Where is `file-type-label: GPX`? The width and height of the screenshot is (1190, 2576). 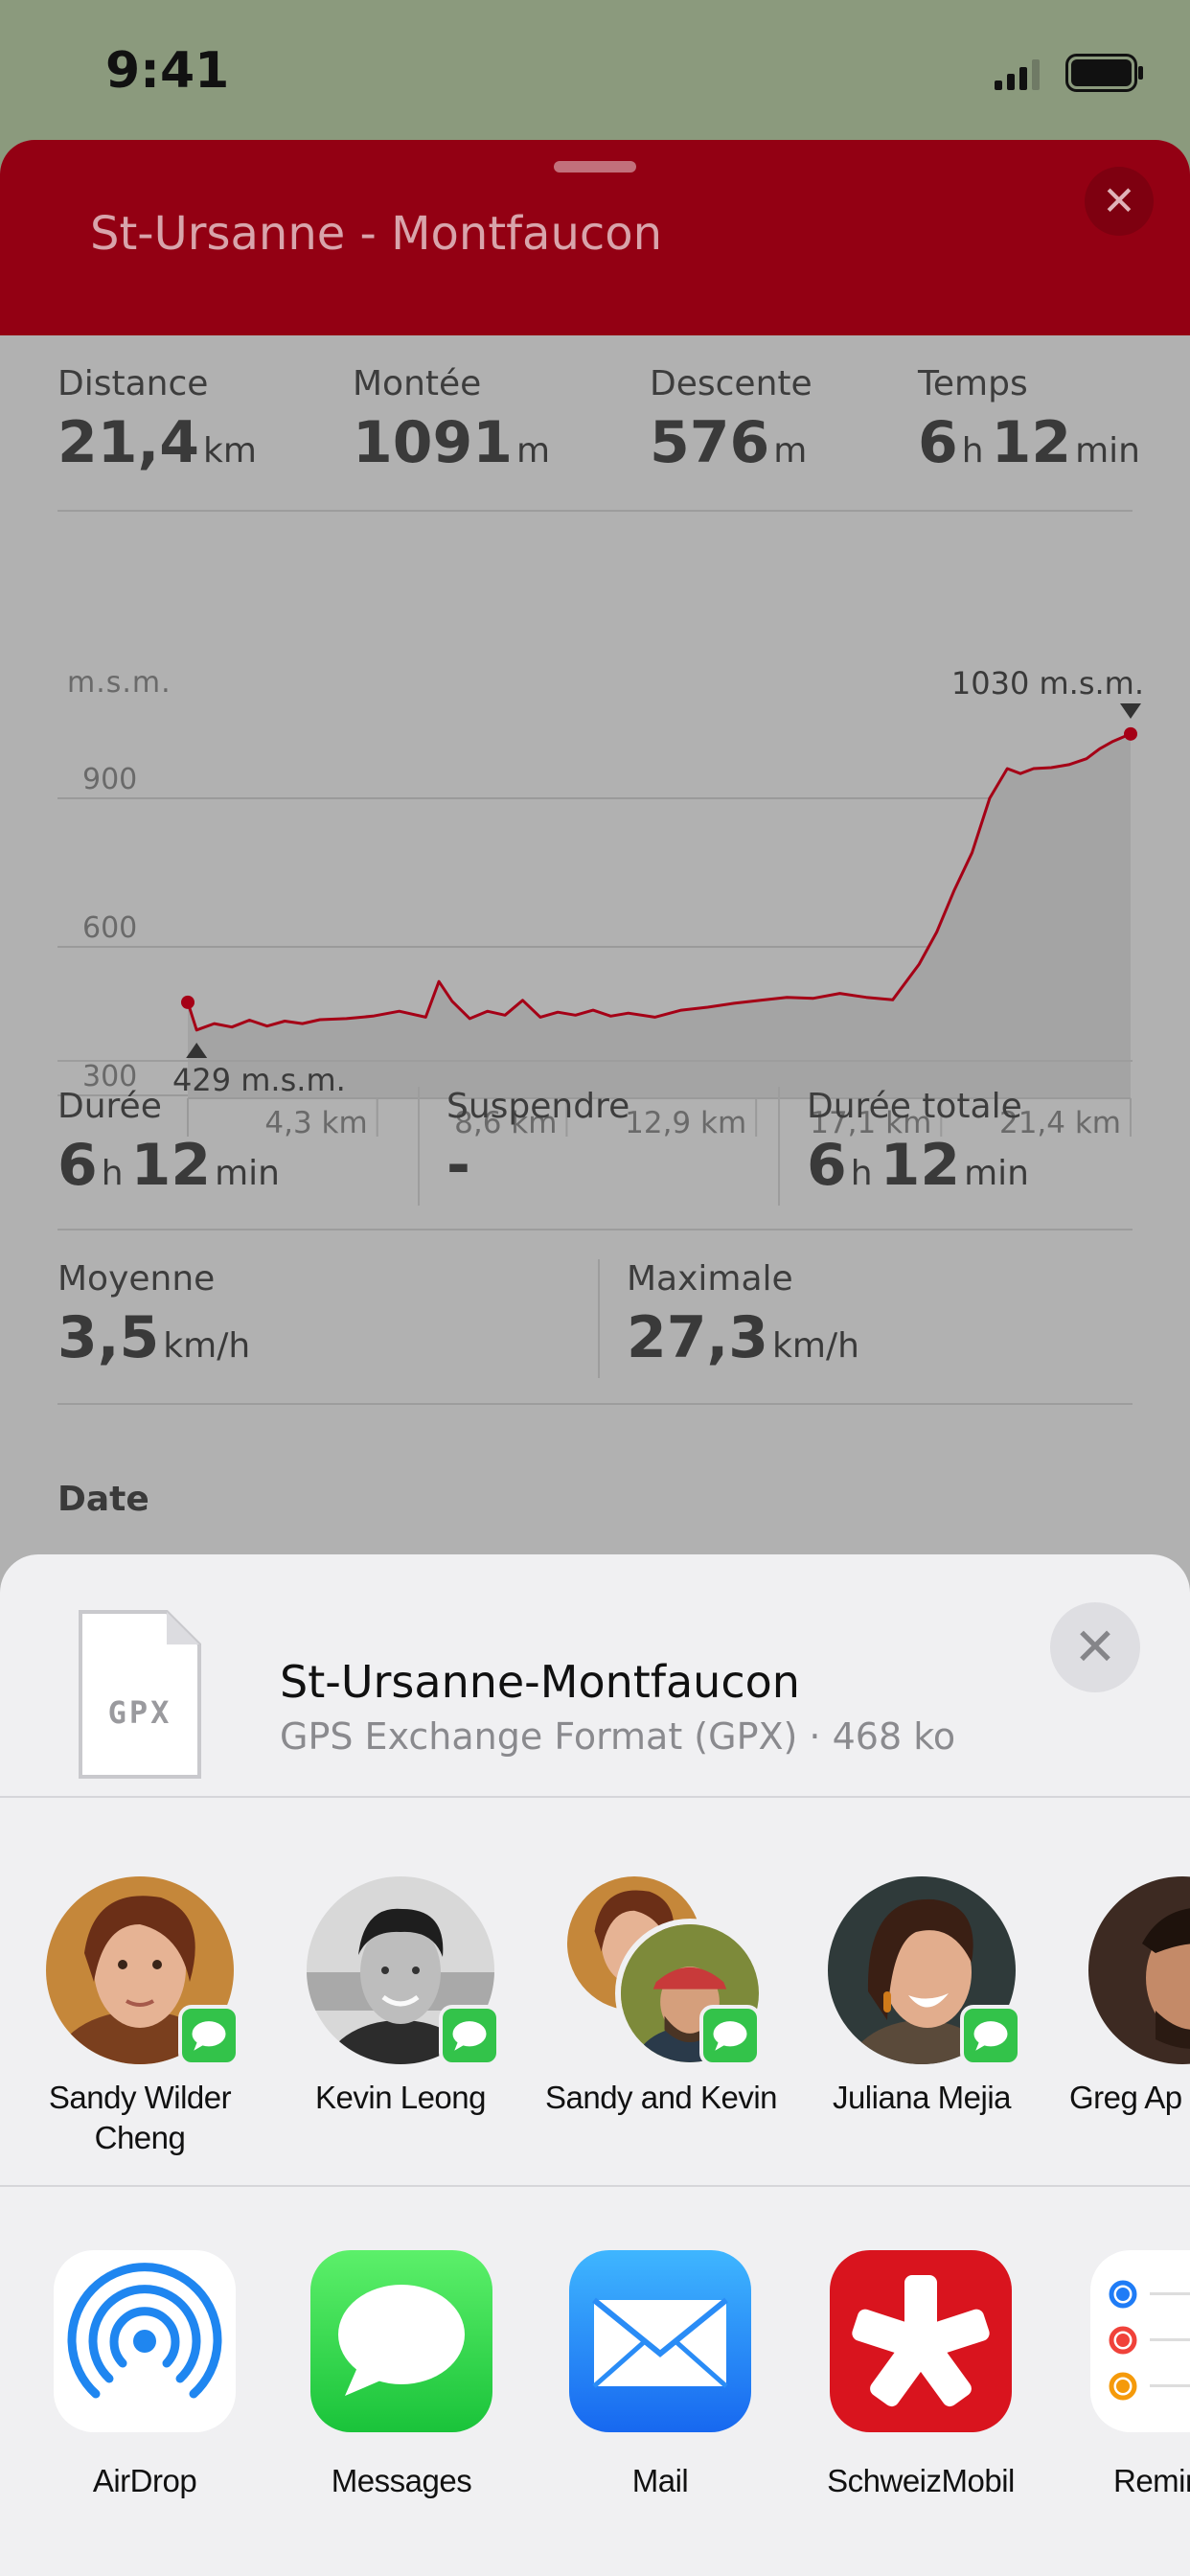
file-type-label: GPX is located at coordinates (140, 1713).